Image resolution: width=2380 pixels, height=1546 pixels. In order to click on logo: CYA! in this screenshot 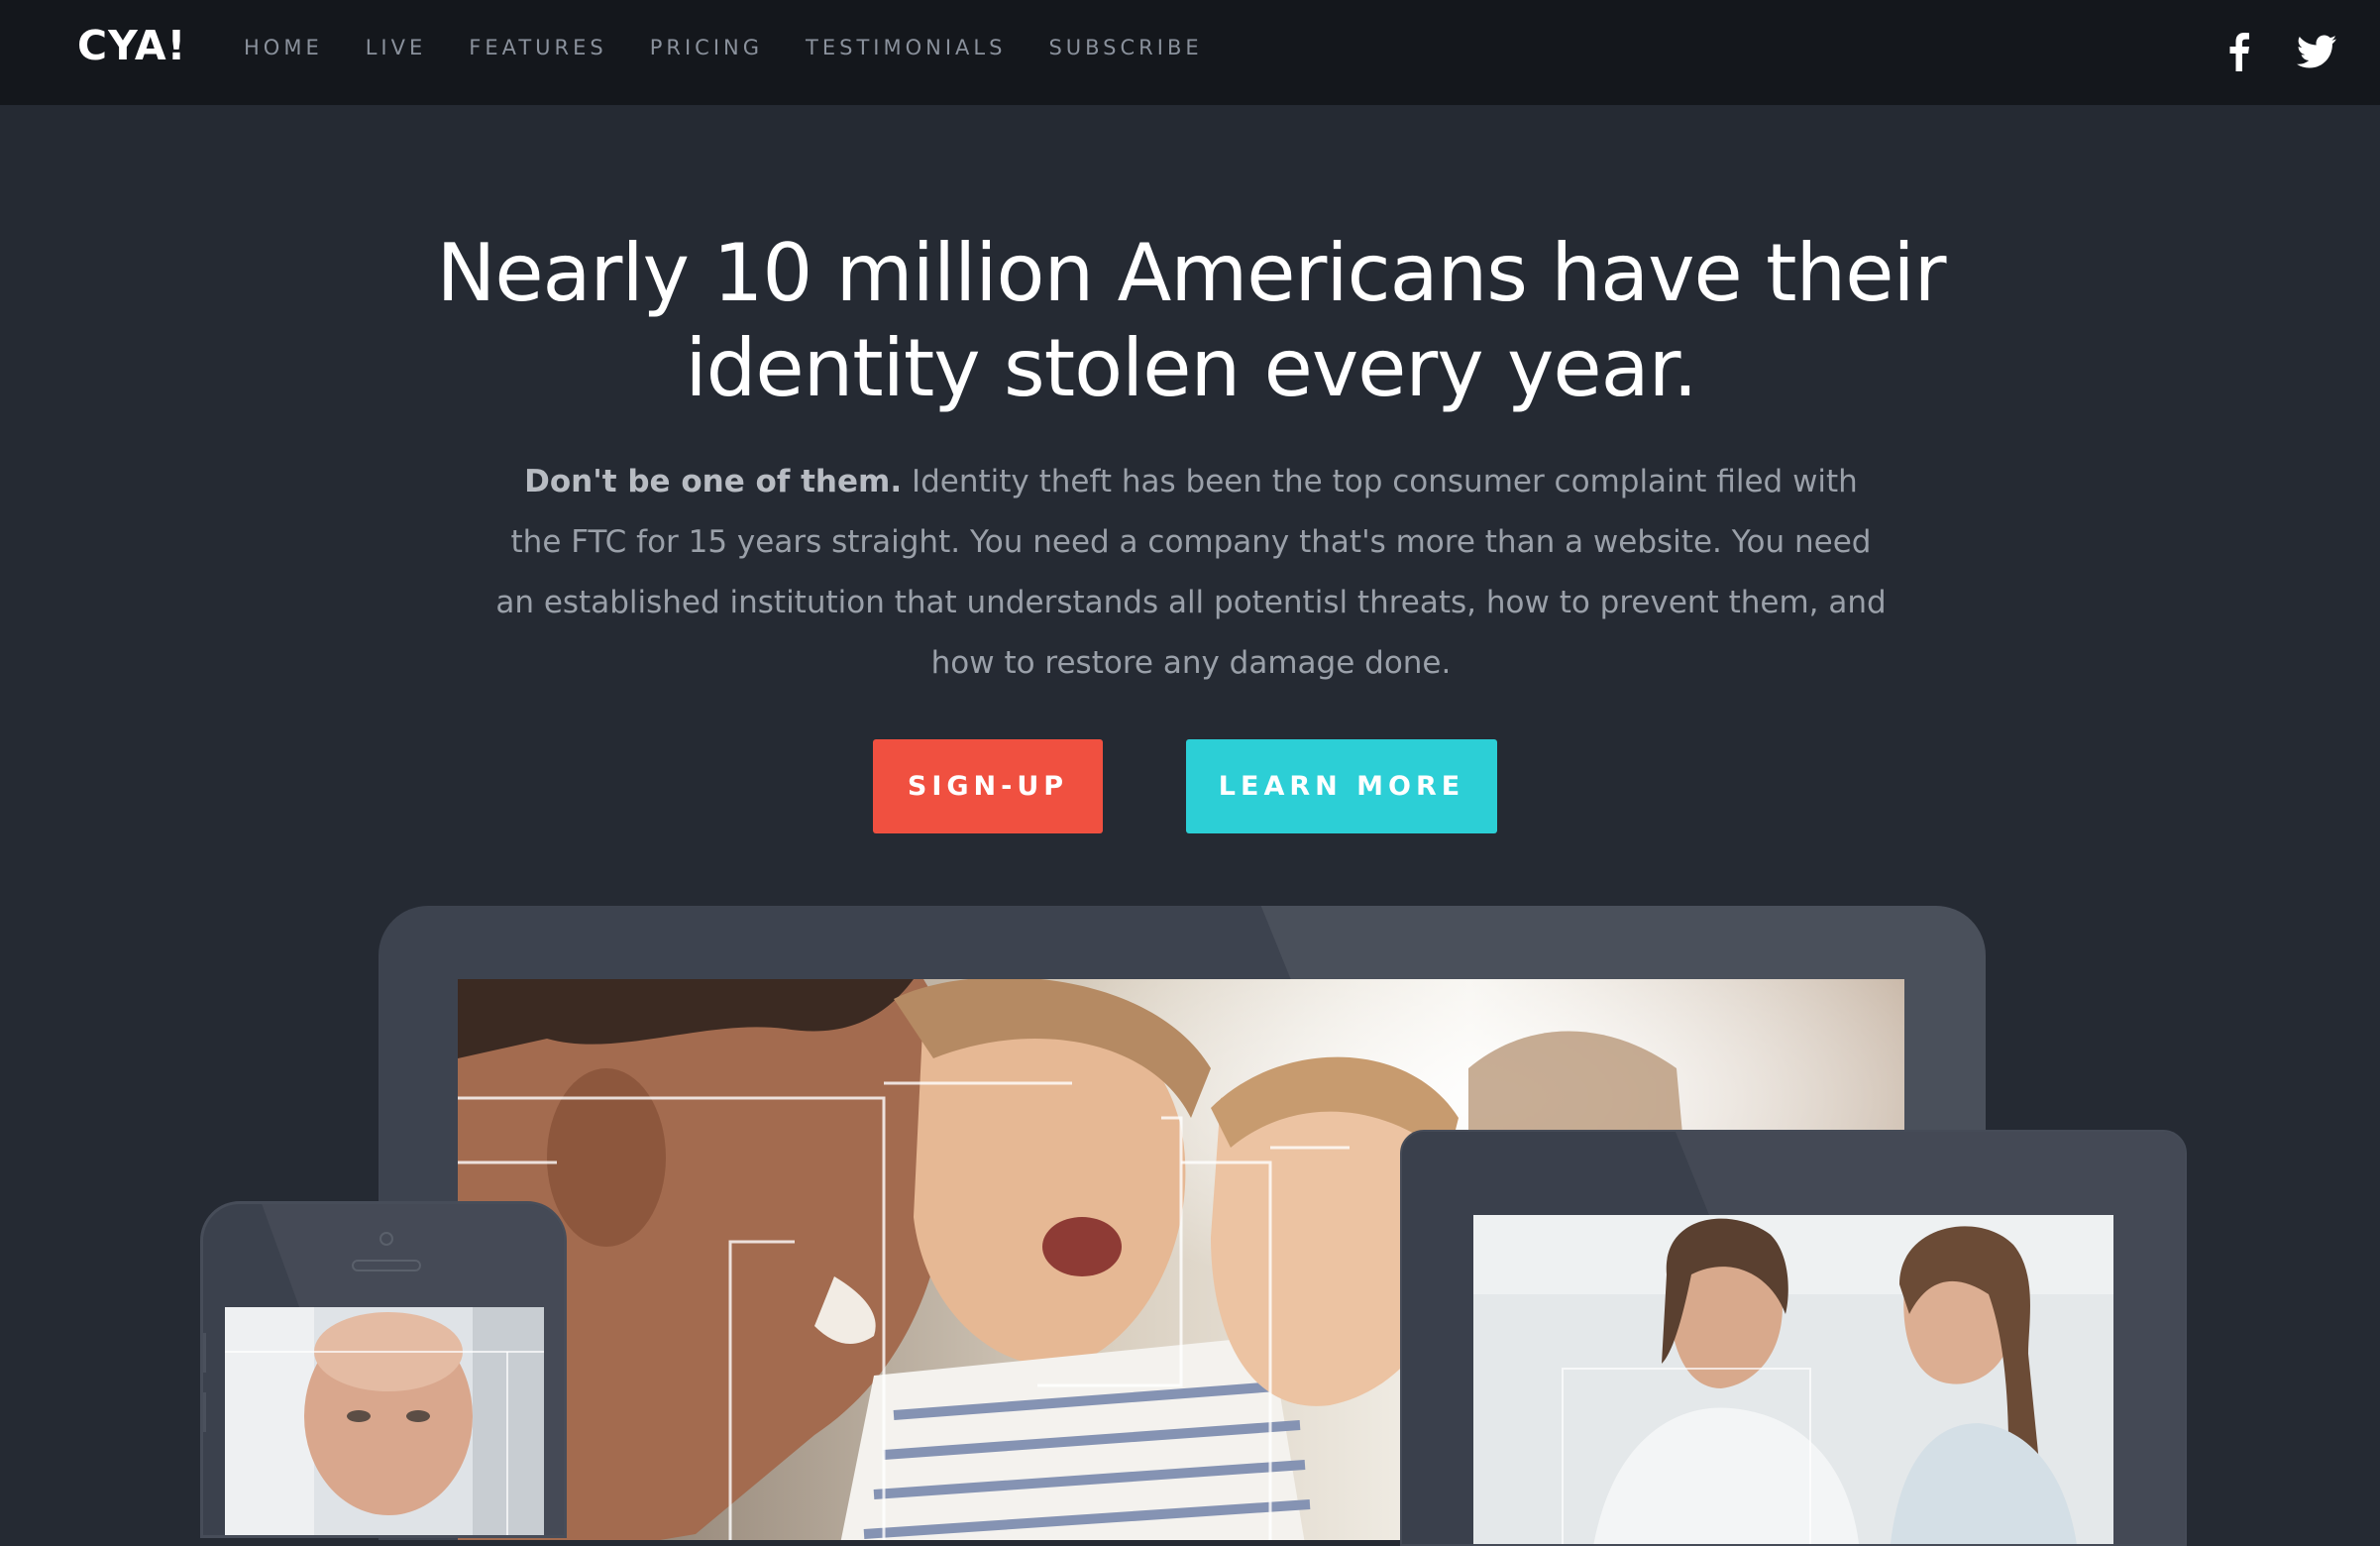, I will do `click(131, 45)`.